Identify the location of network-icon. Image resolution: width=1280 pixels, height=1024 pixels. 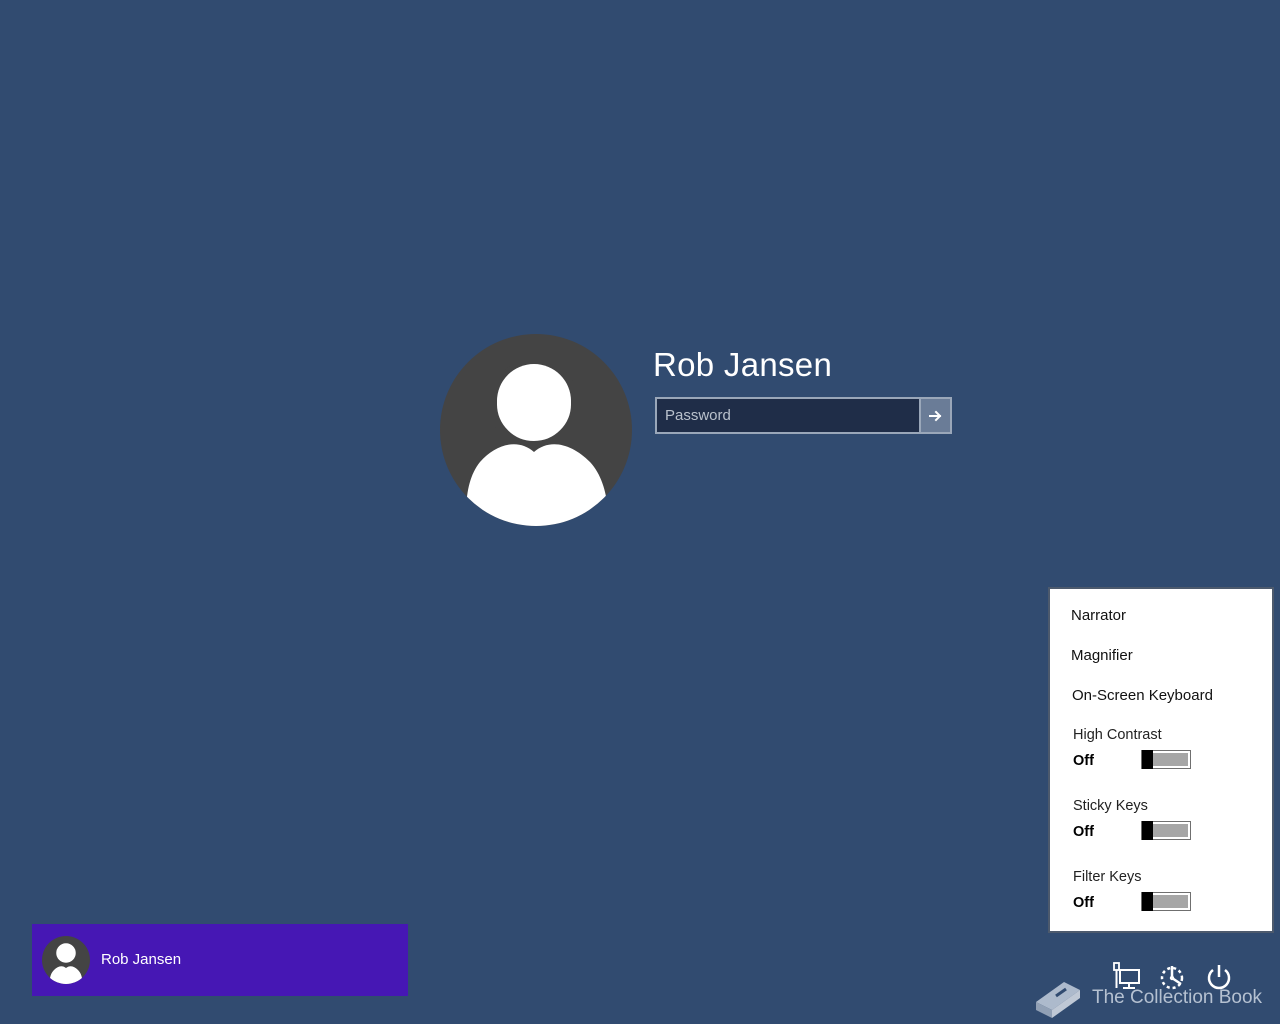
(1126, 975).